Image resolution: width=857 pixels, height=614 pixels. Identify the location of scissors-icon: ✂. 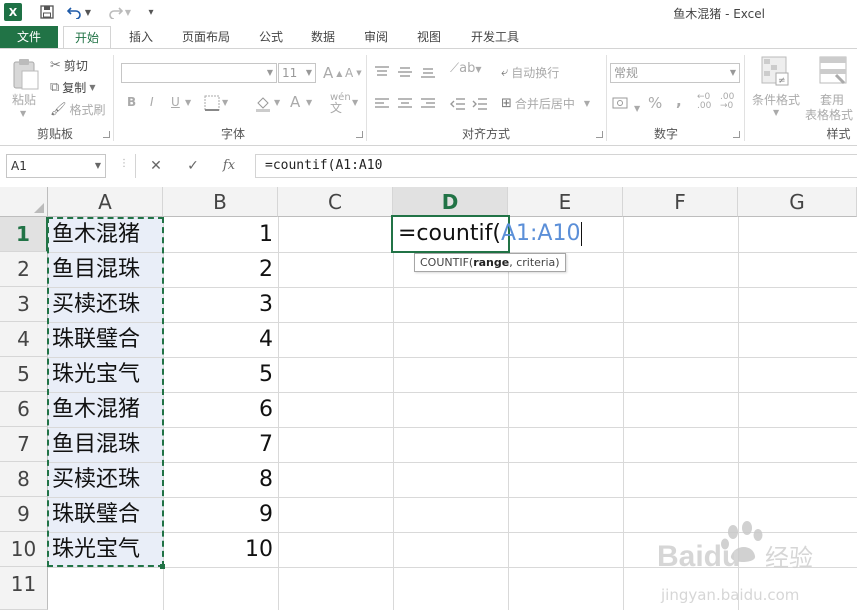
(55, 65).